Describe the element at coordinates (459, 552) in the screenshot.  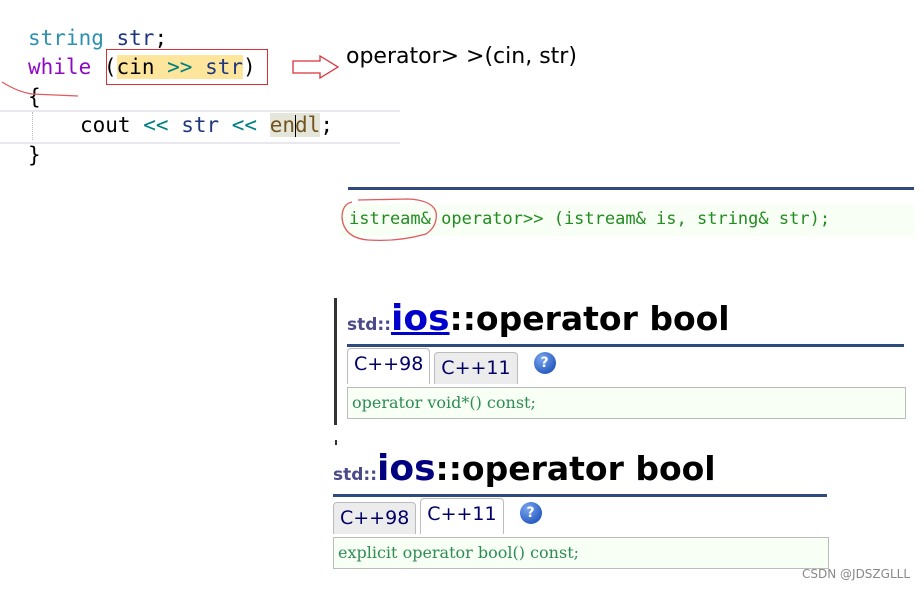
I see `signature-text: explicit operator bool() const;` at that location.